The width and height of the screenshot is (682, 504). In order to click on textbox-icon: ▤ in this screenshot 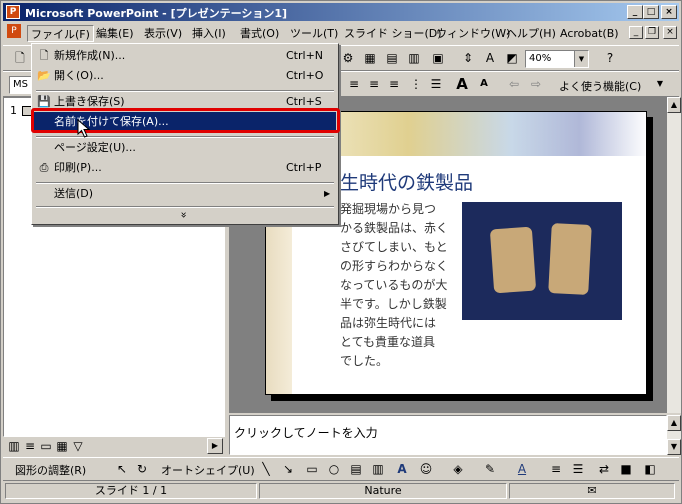, I will do `click(356, 469)`.